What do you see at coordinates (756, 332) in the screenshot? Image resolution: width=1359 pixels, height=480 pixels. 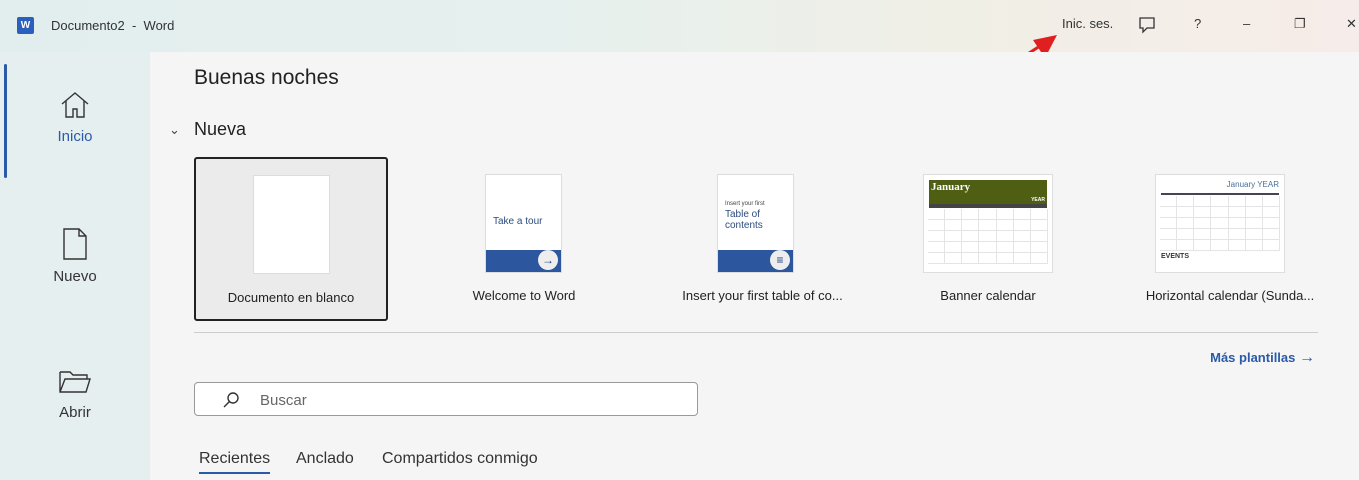 I see `divider` at bounding box center [756, 332].